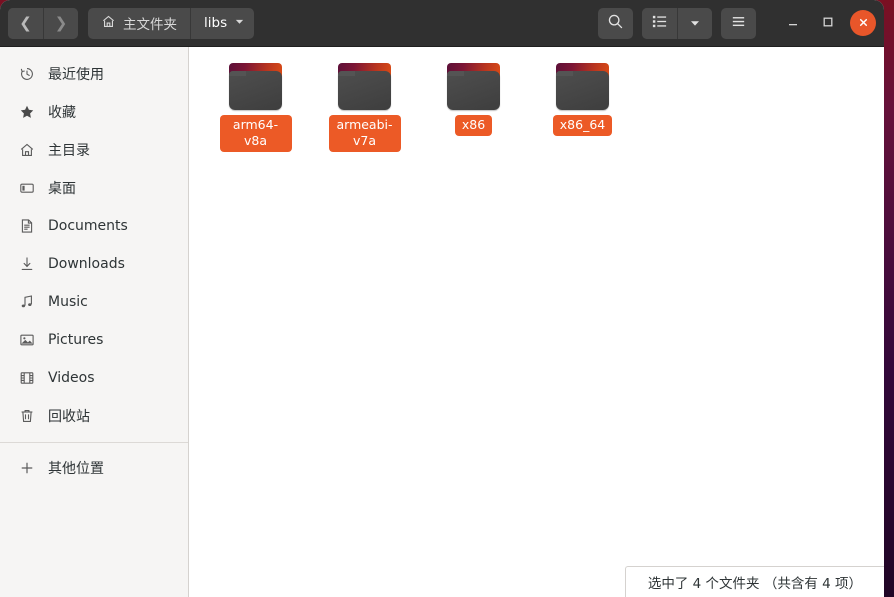  What do you see at coordinates (94, 302) in the screenshot?
I see `sidebar-item-music: Music` at bounding box center [94, 302].